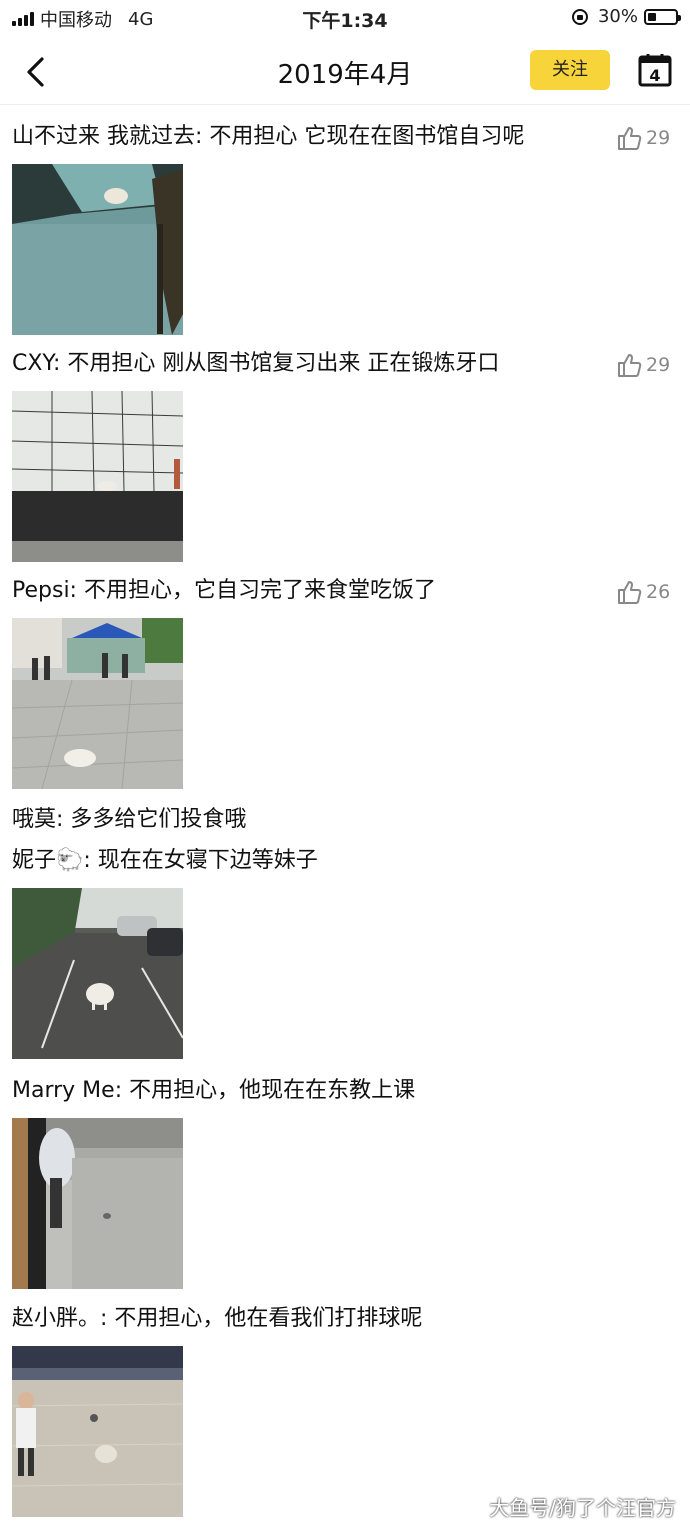  I want to click on battery-icon, so click(662, 16).